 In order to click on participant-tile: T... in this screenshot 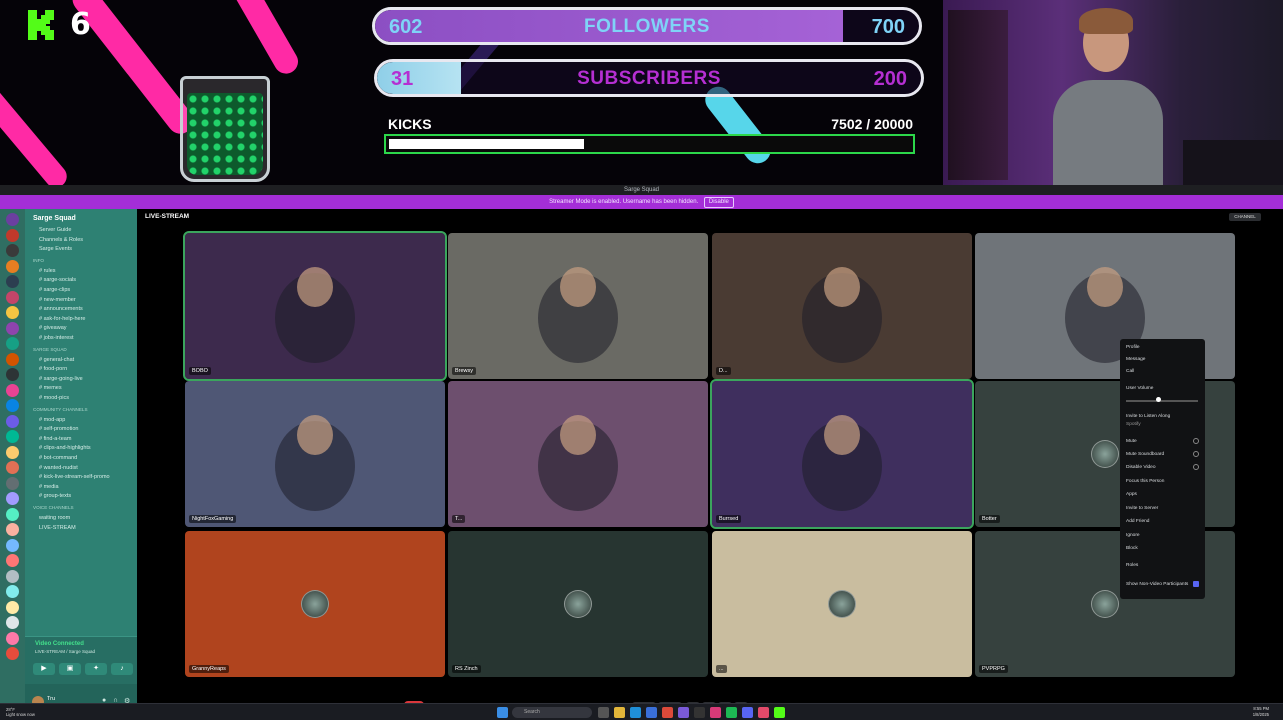, I will do `click(578, 454)`.